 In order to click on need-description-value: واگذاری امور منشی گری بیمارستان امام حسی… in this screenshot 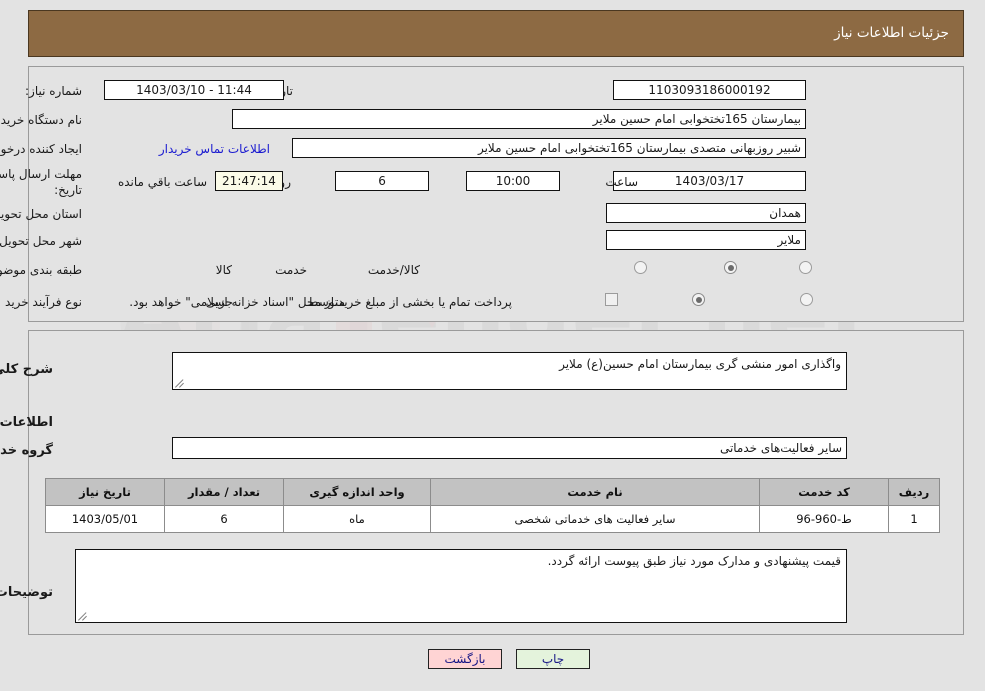, I will do `click(700, 364)`.